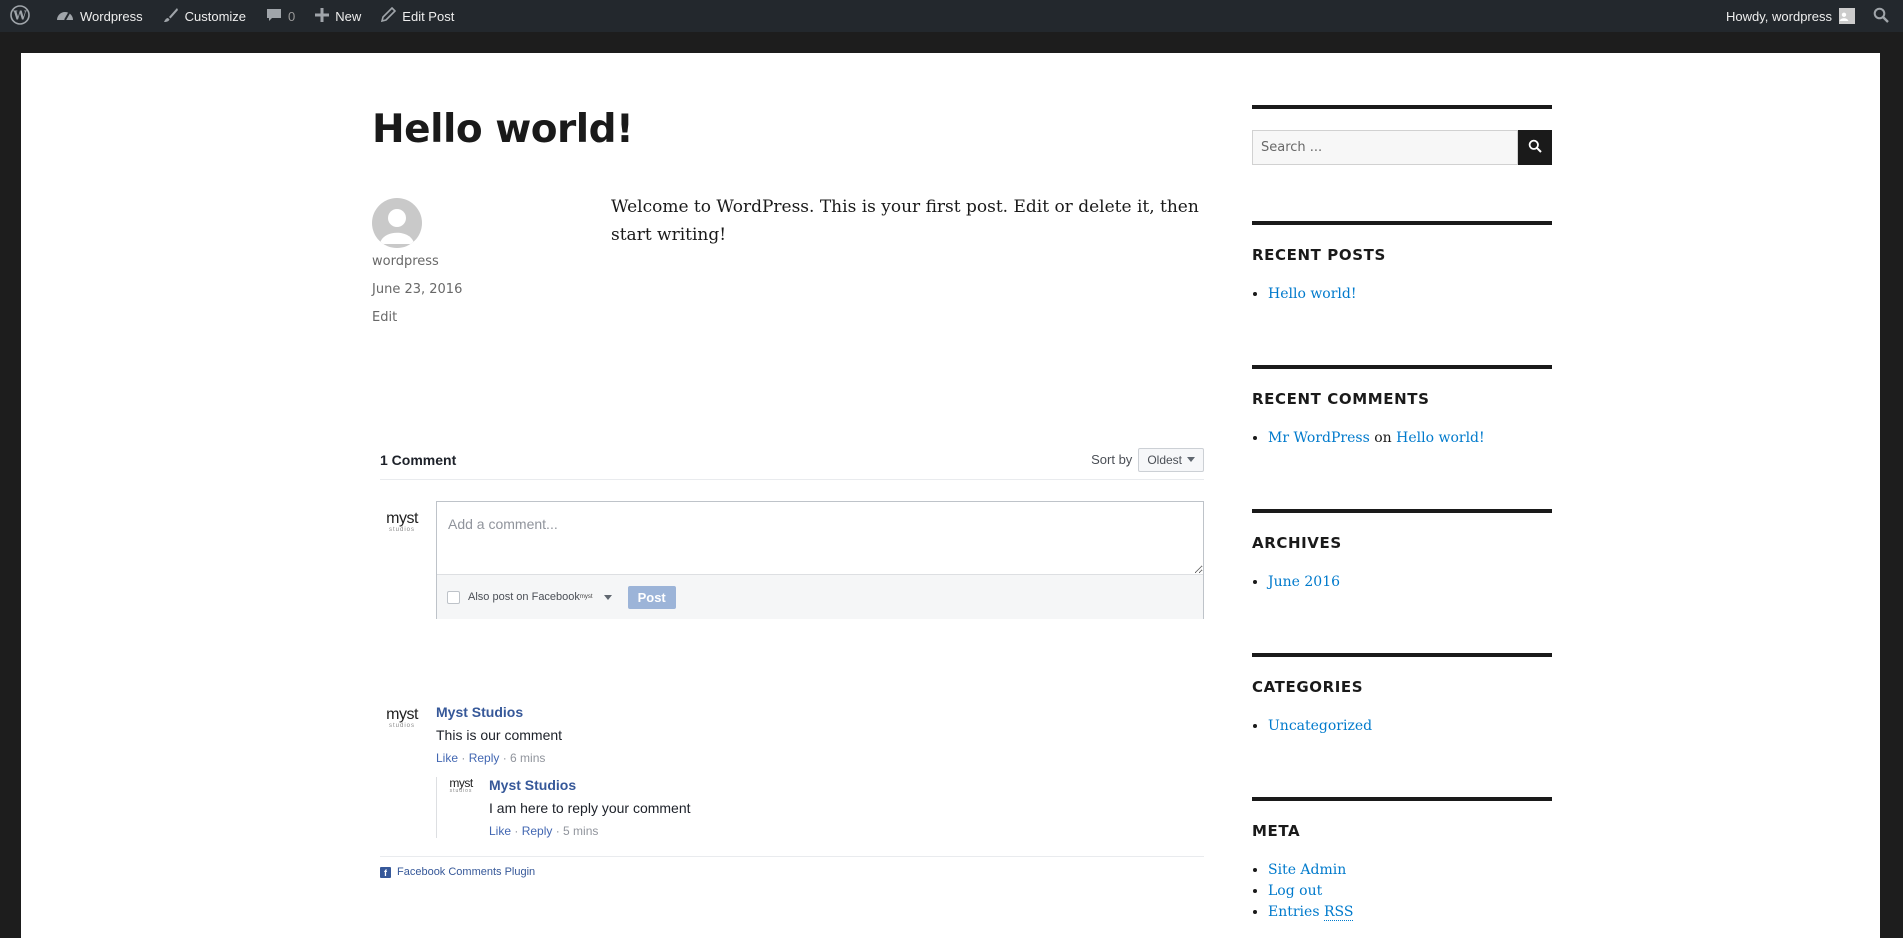 The height and width of the screenshot is (938, 1903). I want to click on comments-menu: 0, so click(280, 16).